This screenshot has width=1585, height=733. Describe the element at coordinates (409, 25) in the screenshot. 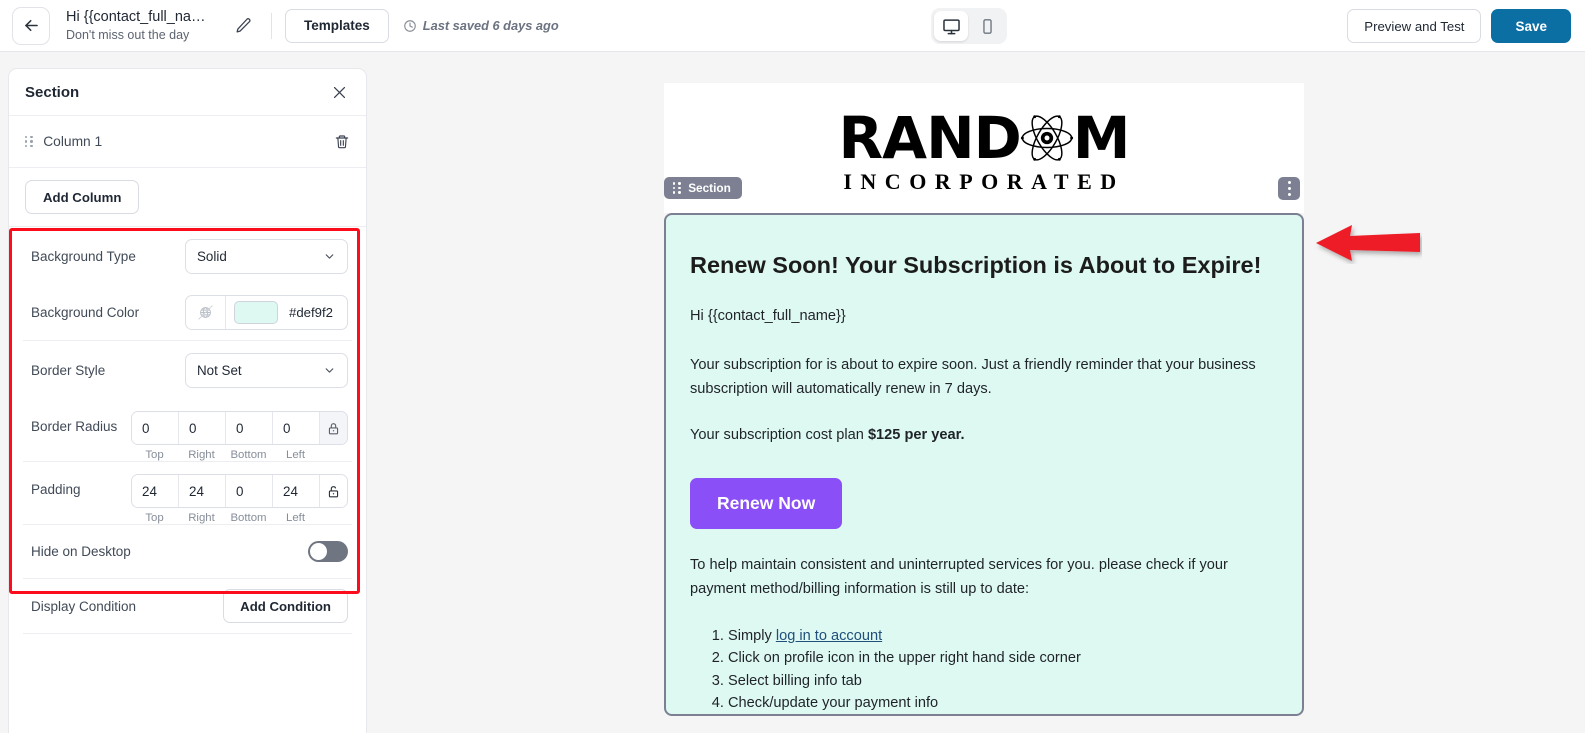

I see `clock-icon` at that location.